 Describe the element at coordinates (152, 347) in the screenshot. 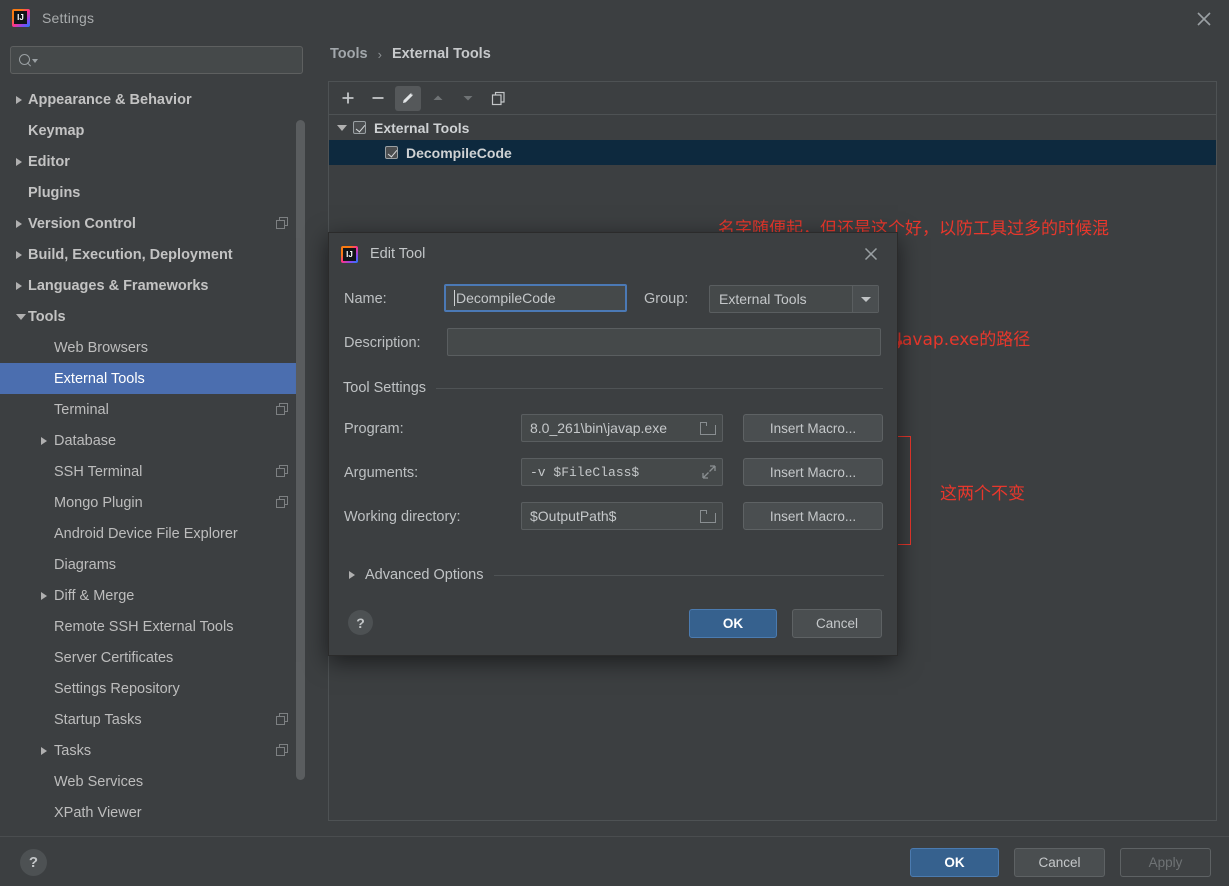

I see `sidebar-item-web-browsers: Web Browsers` at that location.